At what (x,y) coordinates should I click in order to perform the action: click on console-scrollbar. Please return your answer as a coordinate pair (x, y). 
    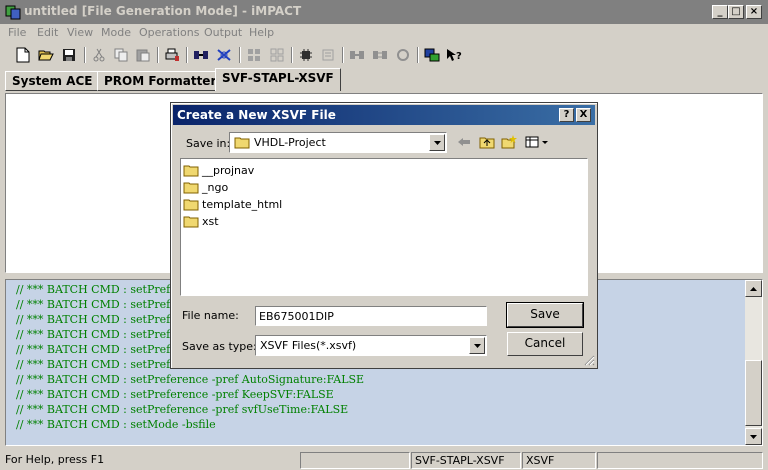
    Looking at the image, I should click on (753, 362).